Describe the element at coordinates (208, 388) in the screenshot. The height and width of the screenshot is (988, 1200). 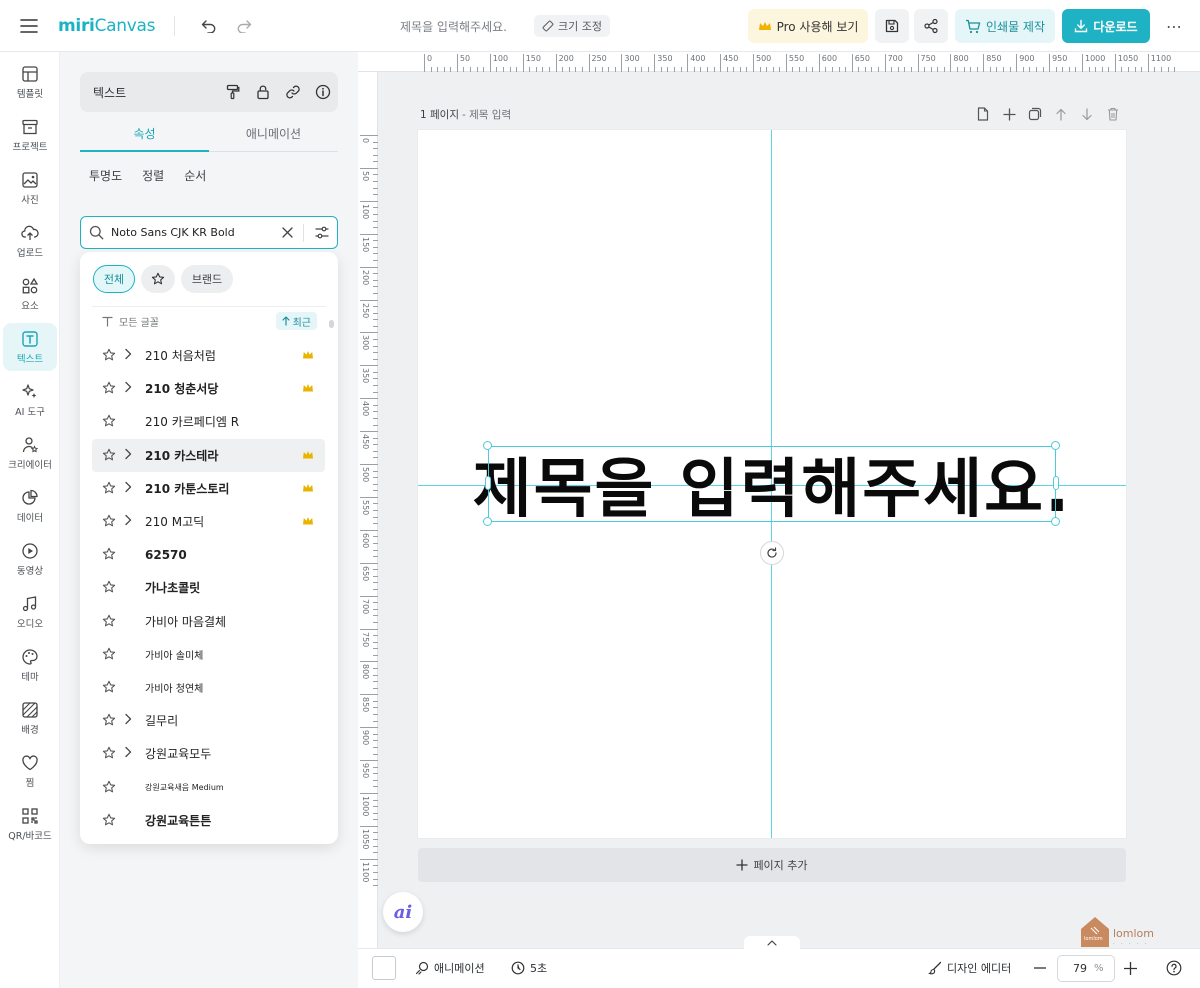
I see `font-list-item: 210 청춘서당` at that location.